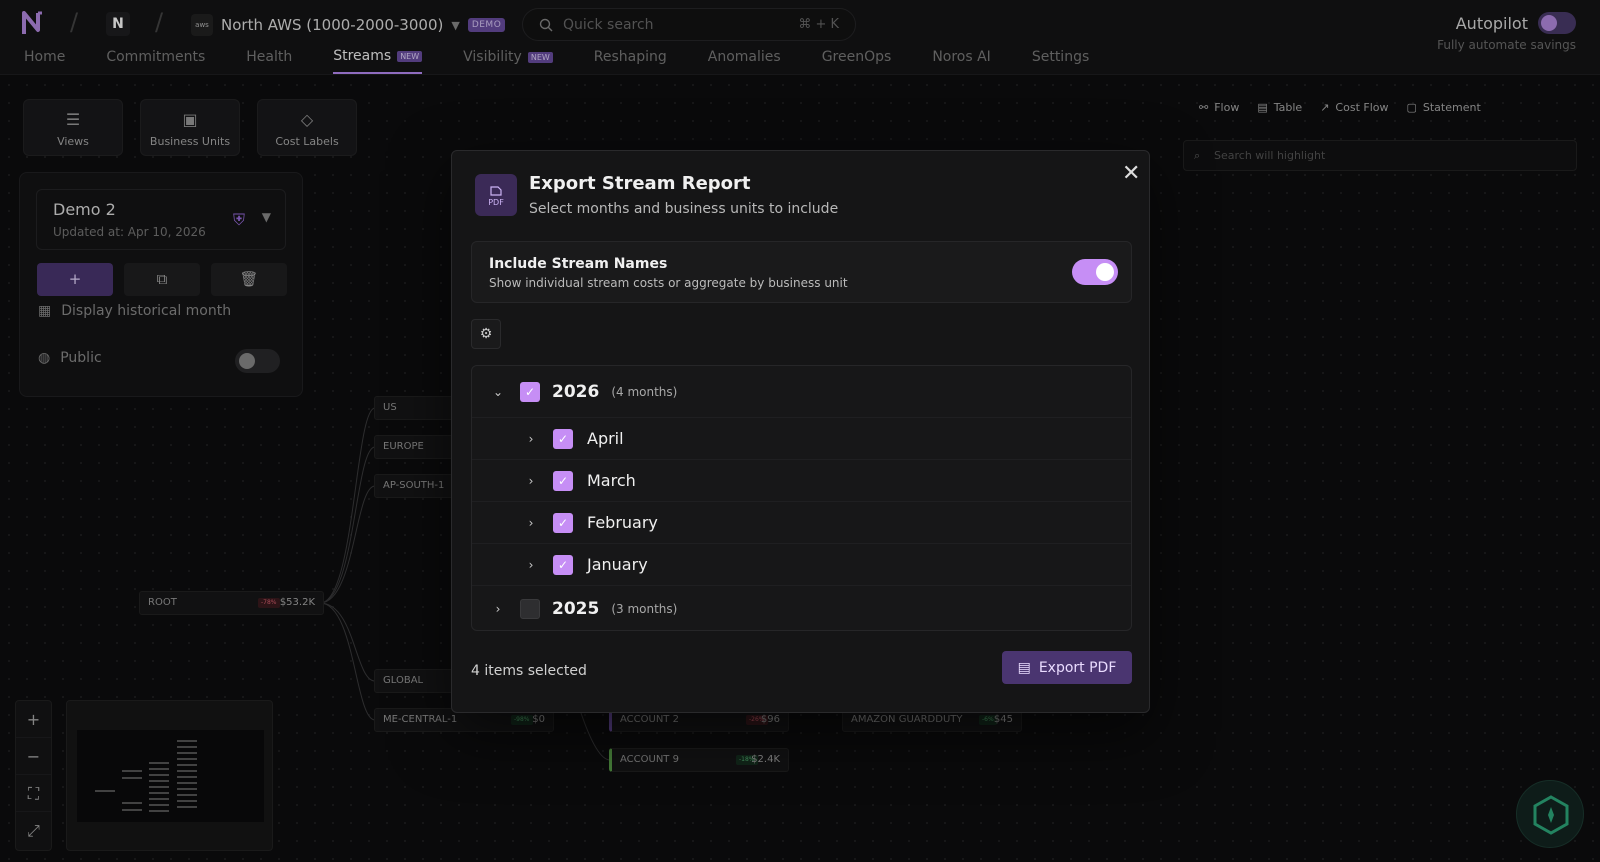  Describe the element at coordinates (801, 523) in the screenshot. I see `month-row-february: › ✓ February` at that location.